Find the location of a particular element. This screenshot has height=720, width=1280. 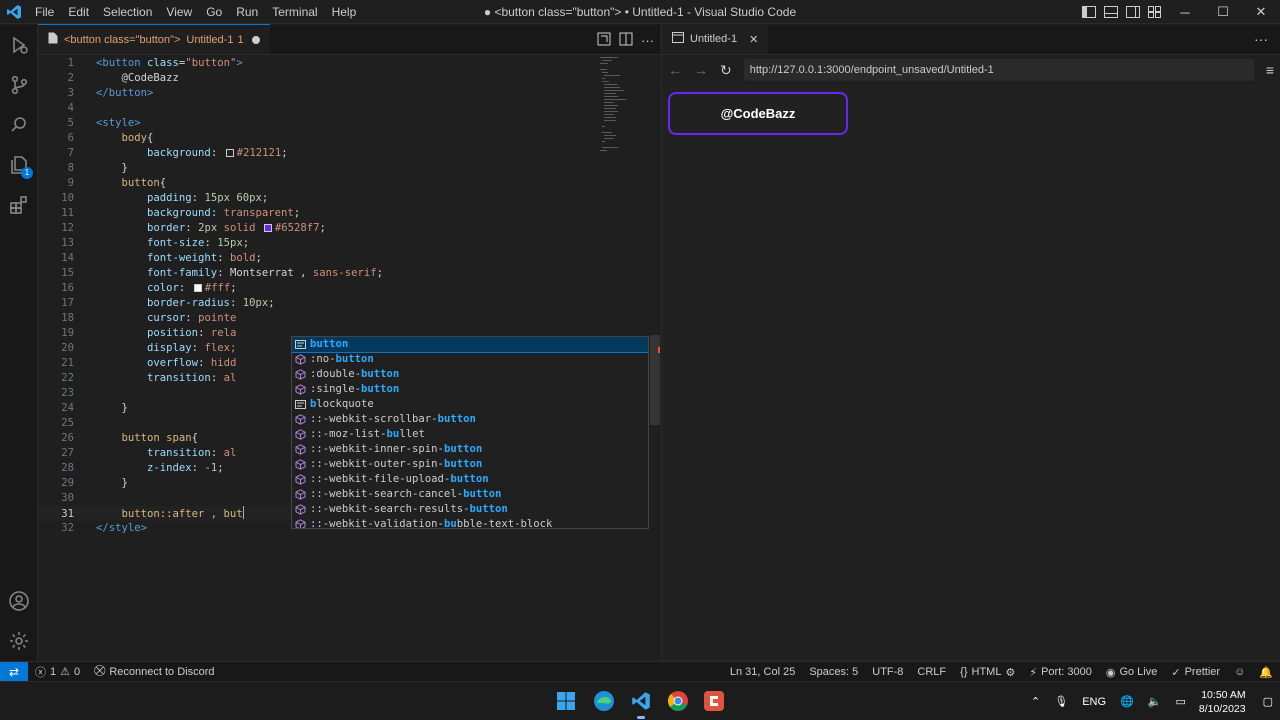

tab-preview-untitled-1: Untitled-1 ✕ is located at coordinates (715, 39).